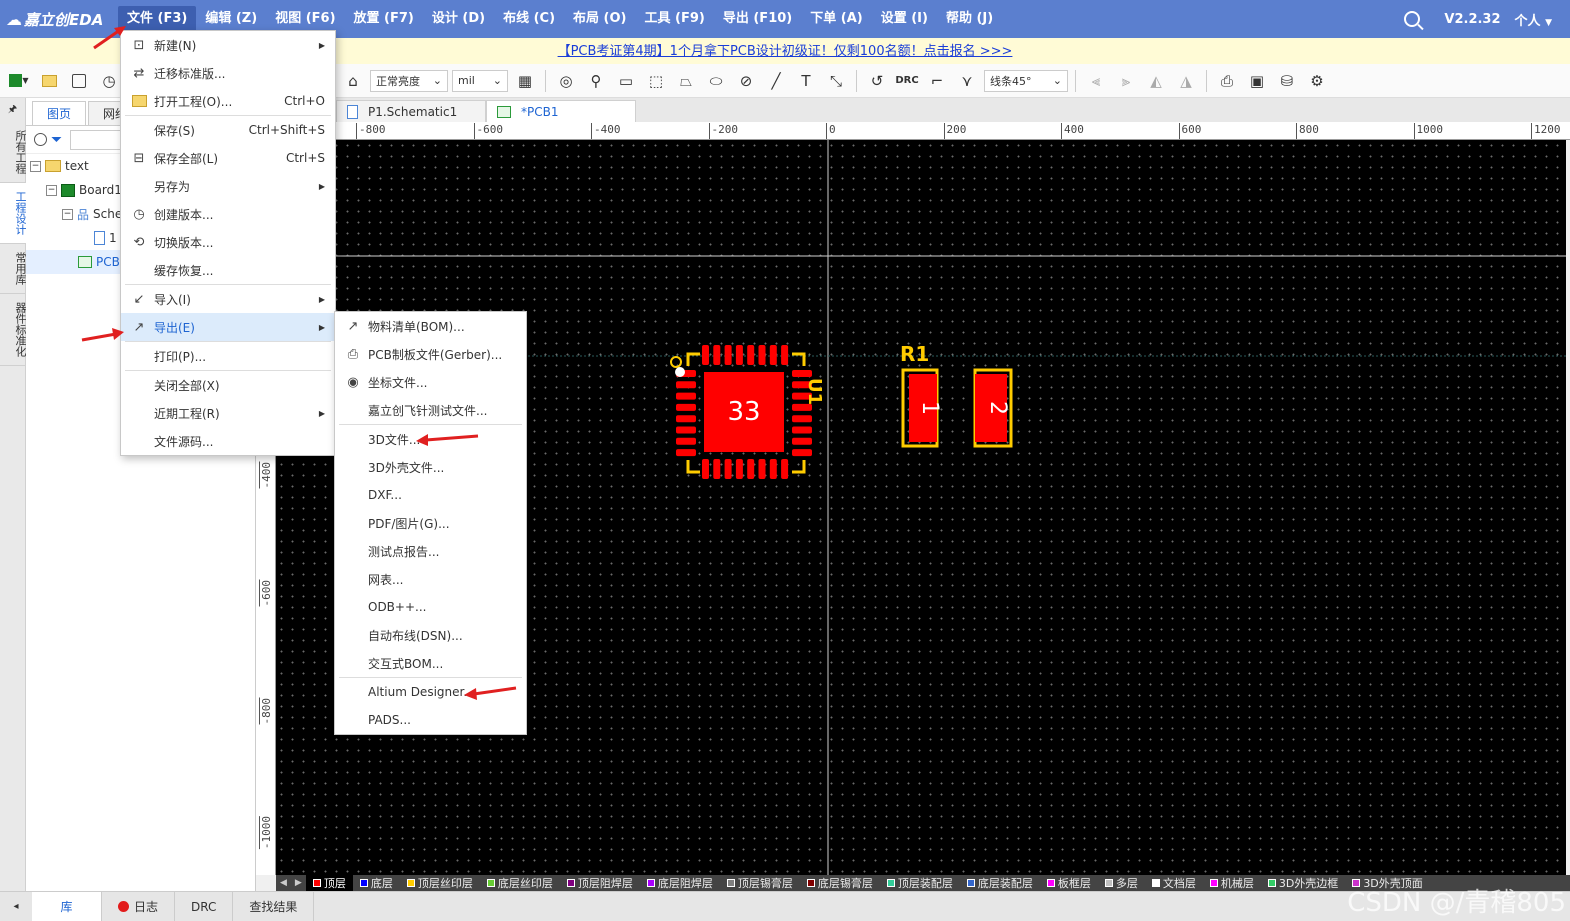 The image size is (1570, 921). Describe the element at coordinates (274, 906) in the screenshot. I see `tab-find-results: 查找结果` at that location.